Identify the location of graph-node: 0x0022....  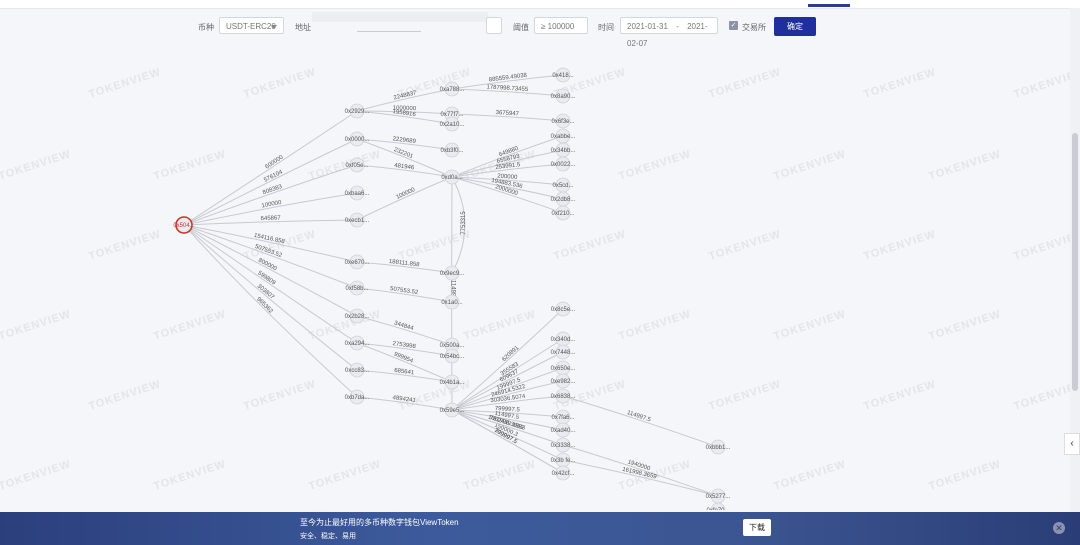
(563, 164).